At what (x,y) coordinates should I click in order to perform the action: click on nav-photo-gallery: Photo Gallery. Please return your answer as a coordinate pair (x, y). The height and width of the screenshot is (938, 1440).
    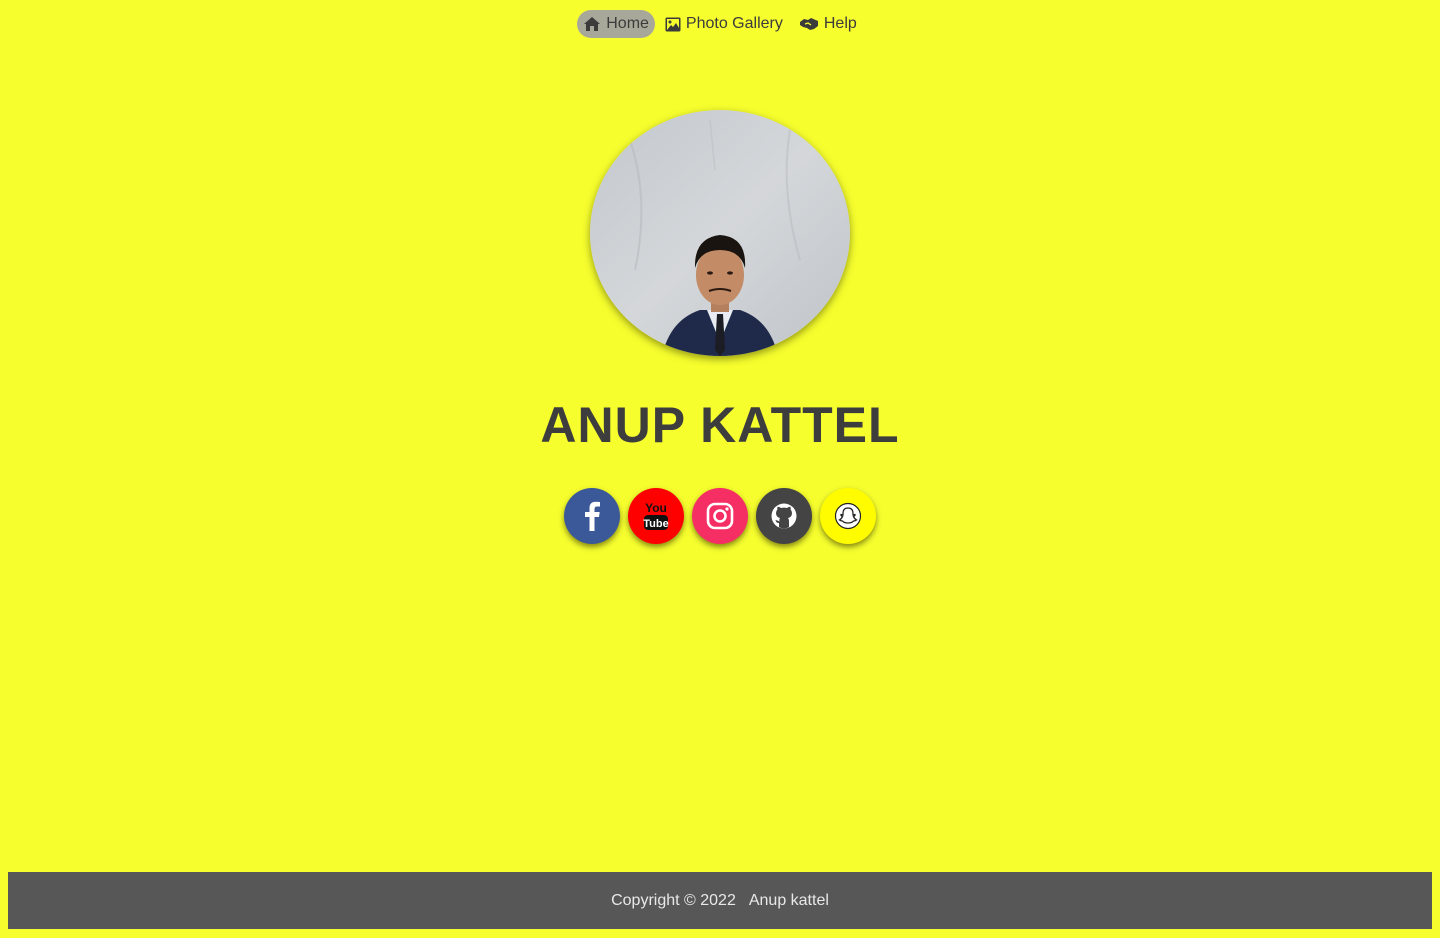
    Looking at the image, I should click on (724, 24).